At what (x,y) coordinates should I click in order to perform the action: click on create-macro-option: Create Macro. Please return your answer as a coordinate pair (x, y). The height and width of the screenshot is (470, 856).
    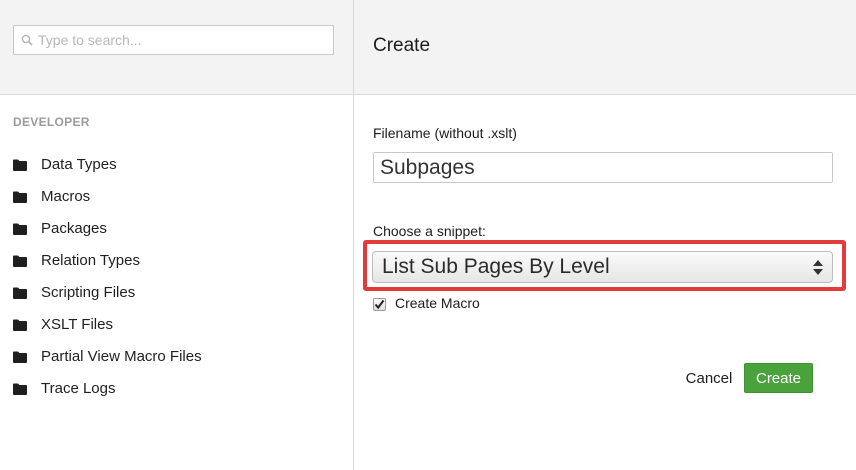
    Looking at the image, I should click on (426, 303).